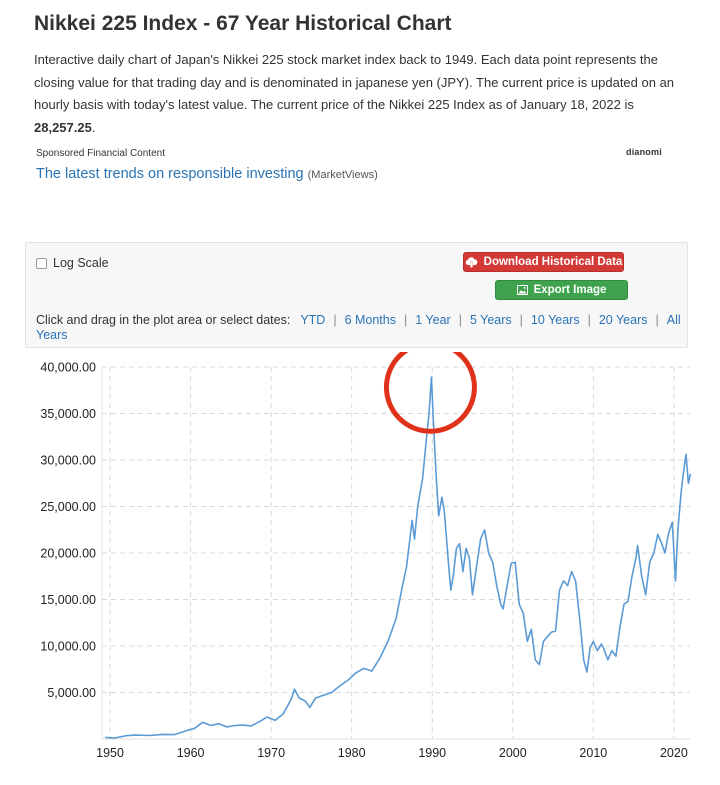  I want to click on y-tick-label: 35,000.00, so click(68, 414).